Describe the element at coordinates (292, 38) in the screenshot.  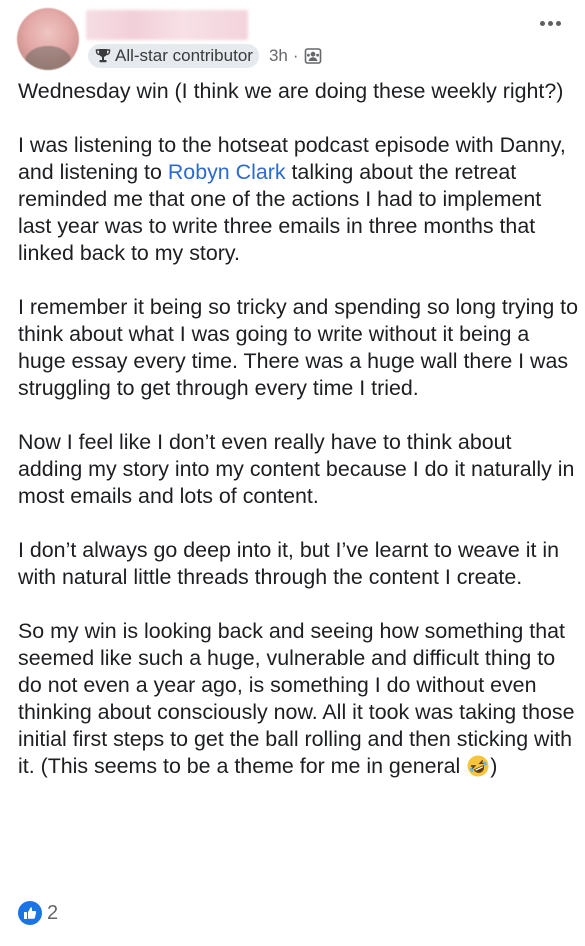
I see `post-header: All-star contributor 3h ·` at that location.